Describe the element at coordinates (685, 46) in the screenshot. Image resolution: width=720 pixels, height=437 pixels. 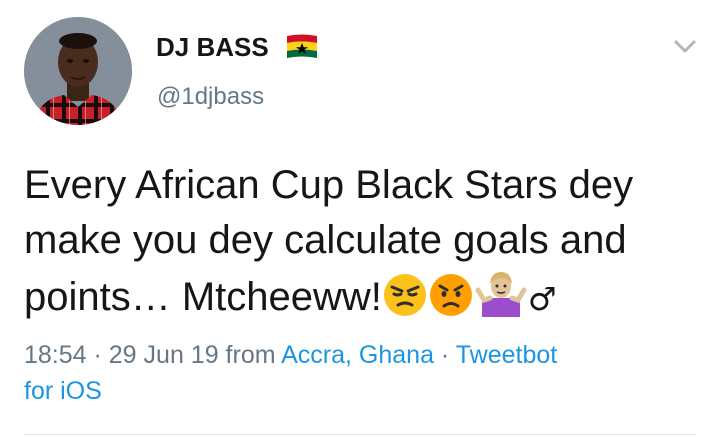
I see `chevron-down-icon` at that location.